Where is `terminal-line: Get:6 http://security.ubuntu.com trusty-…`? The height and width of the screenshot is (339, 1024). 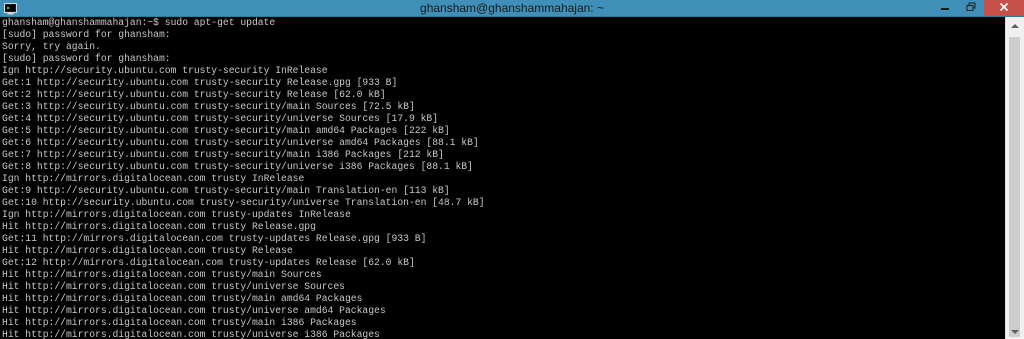
terminal-line: Get:6 http://security.ubuntu.com trusty-… is located at coordinates (240, 142).